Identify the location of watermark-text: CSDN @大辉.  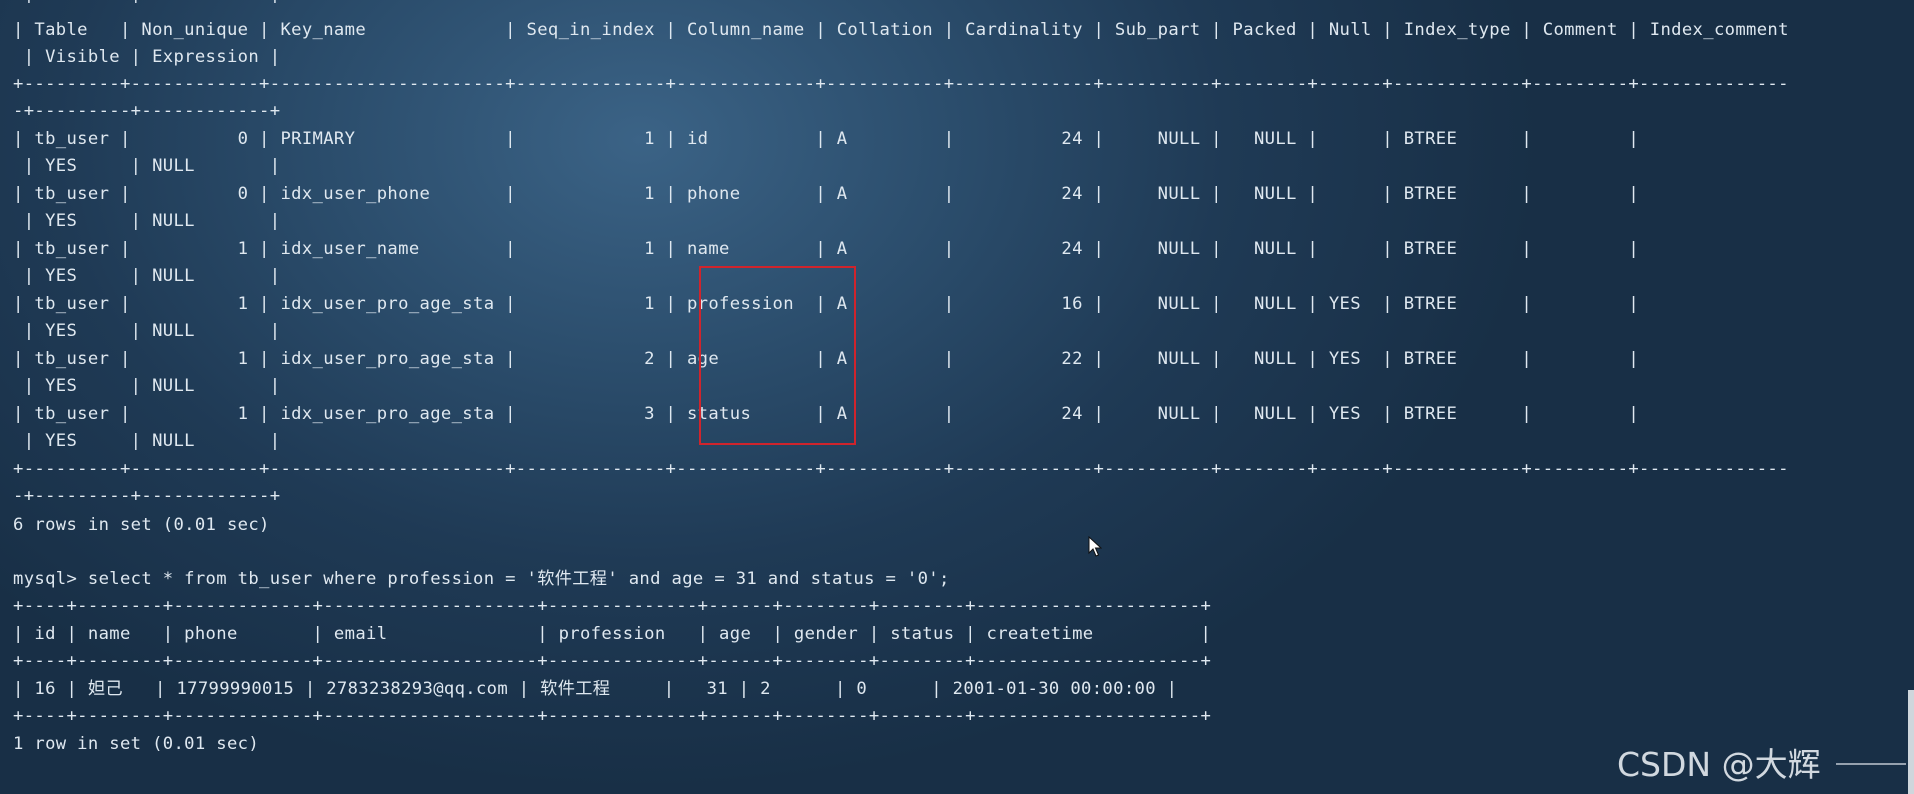
(1719, 764).